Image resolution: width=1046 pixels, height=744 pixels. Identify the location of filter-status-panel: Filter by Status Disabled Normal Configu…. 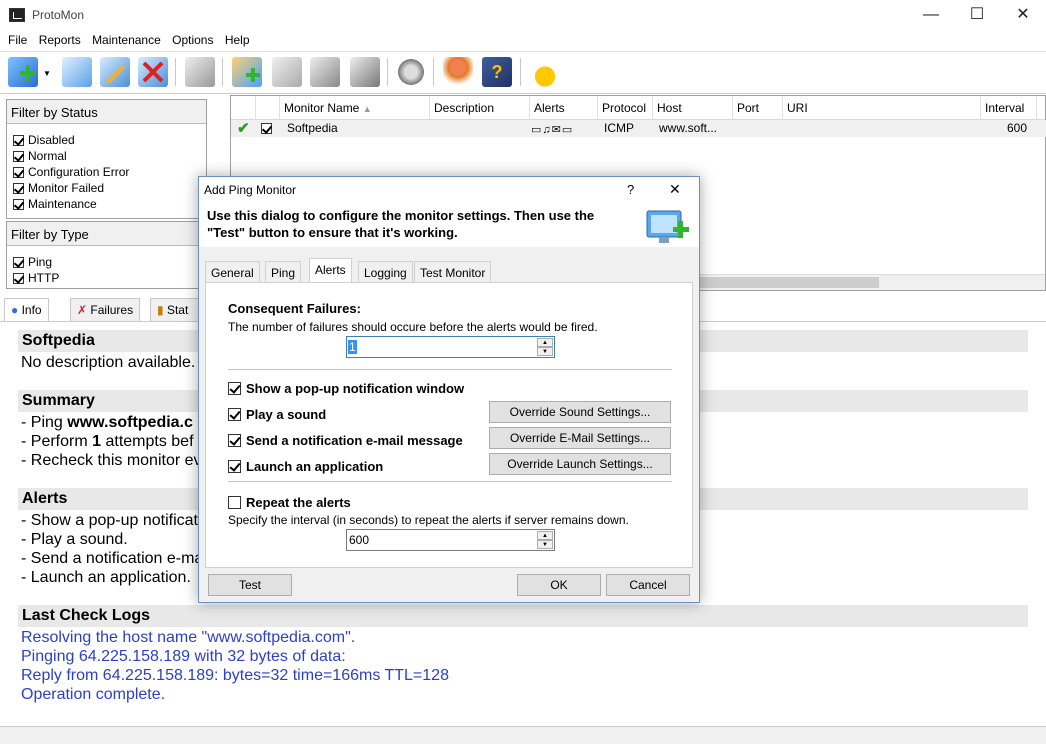
(106, 159).